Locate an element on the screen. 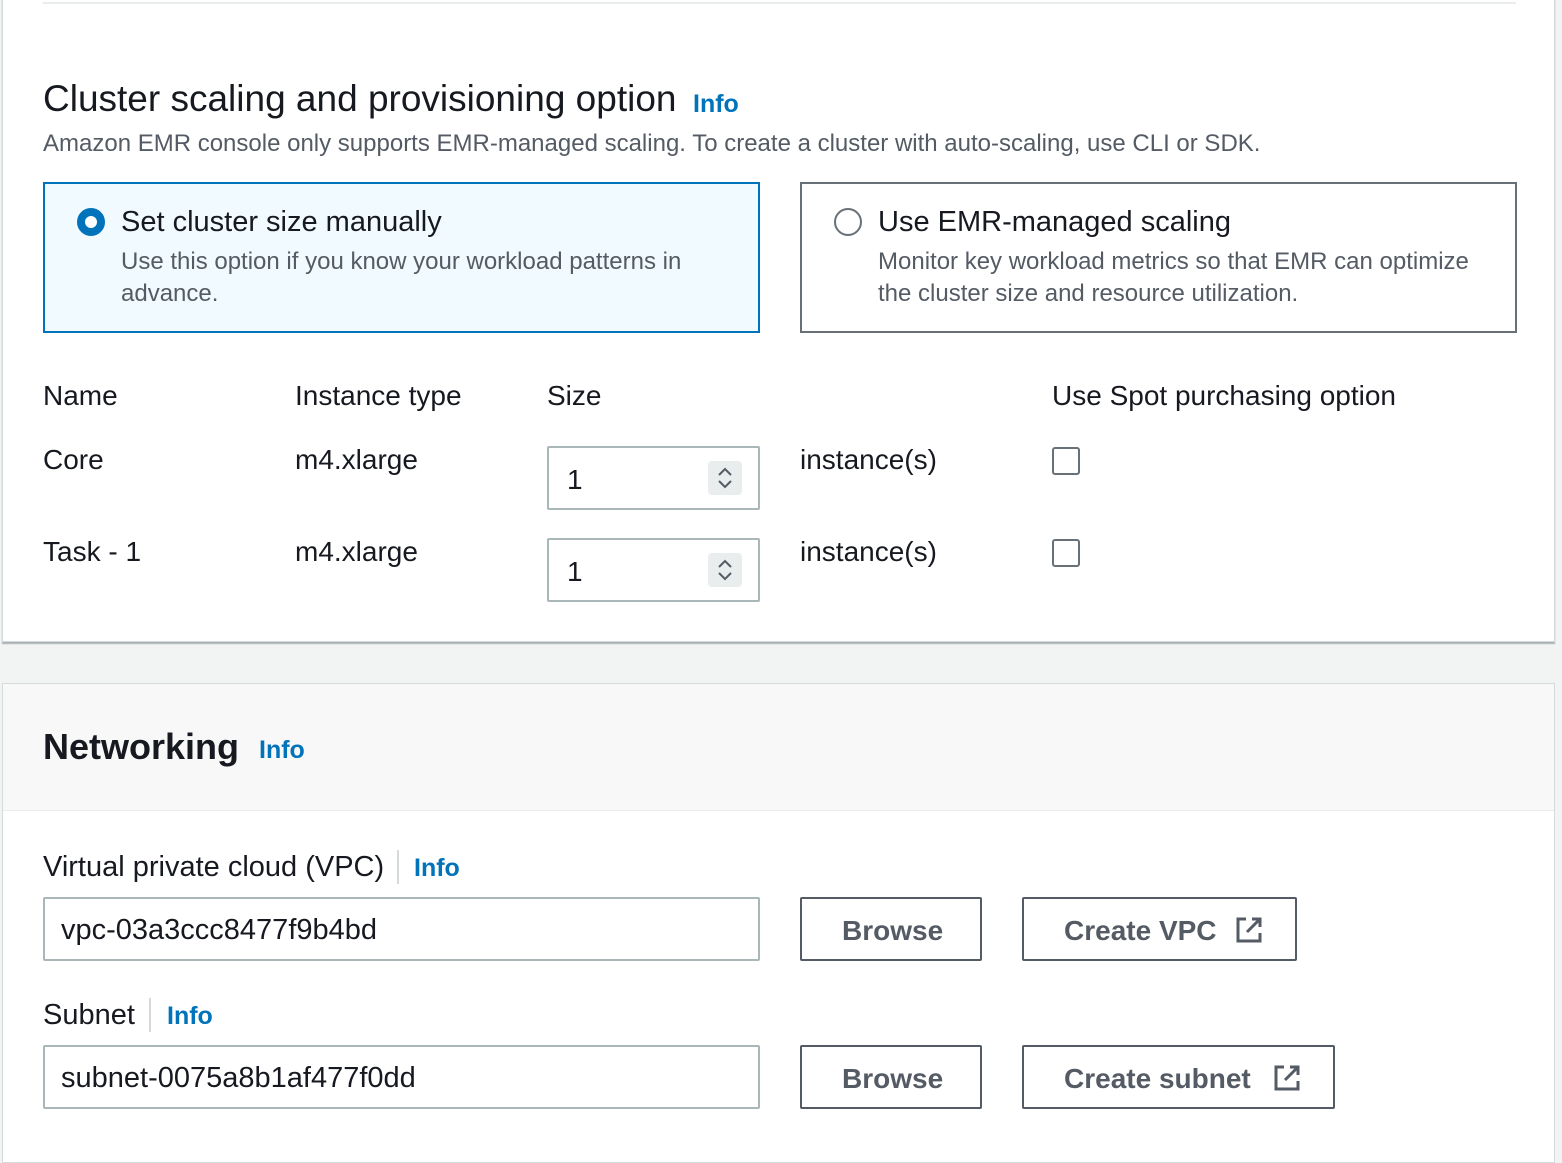 The image size is (1562, 1163). task-spot-checkbox is located at coordinates (1066, 553).